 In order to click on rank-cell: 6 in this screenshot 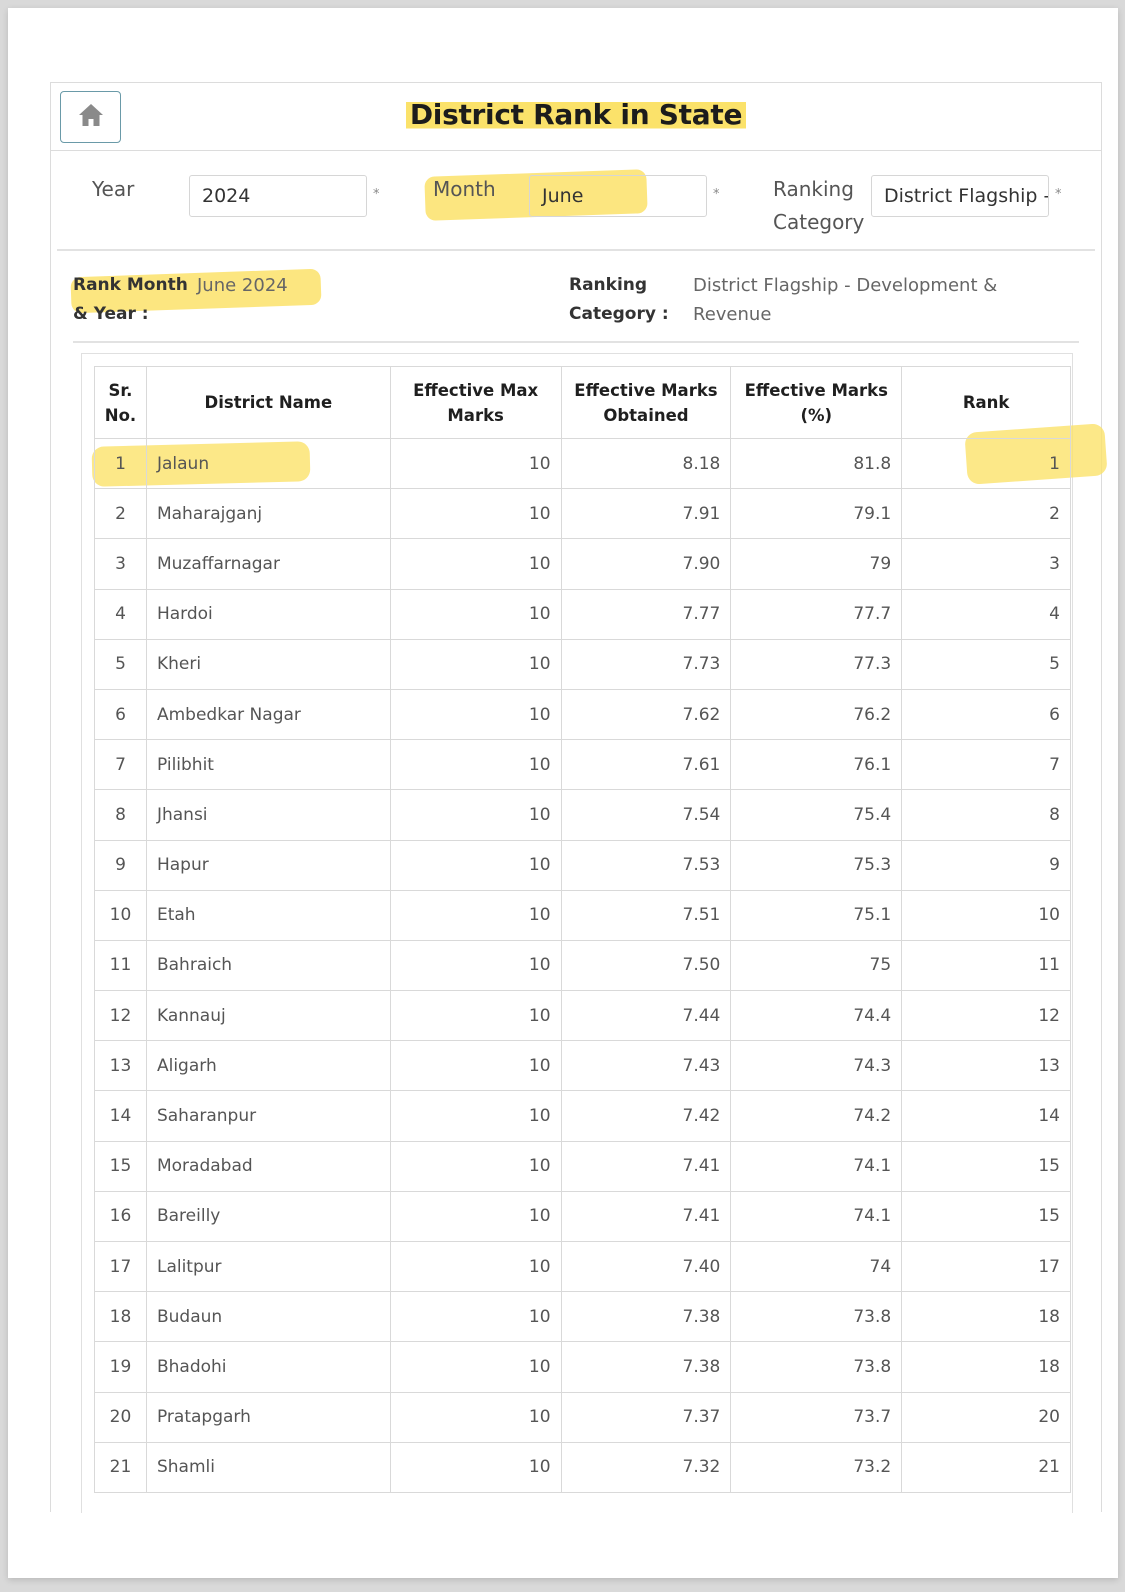, I will do `click(986, 714)`.